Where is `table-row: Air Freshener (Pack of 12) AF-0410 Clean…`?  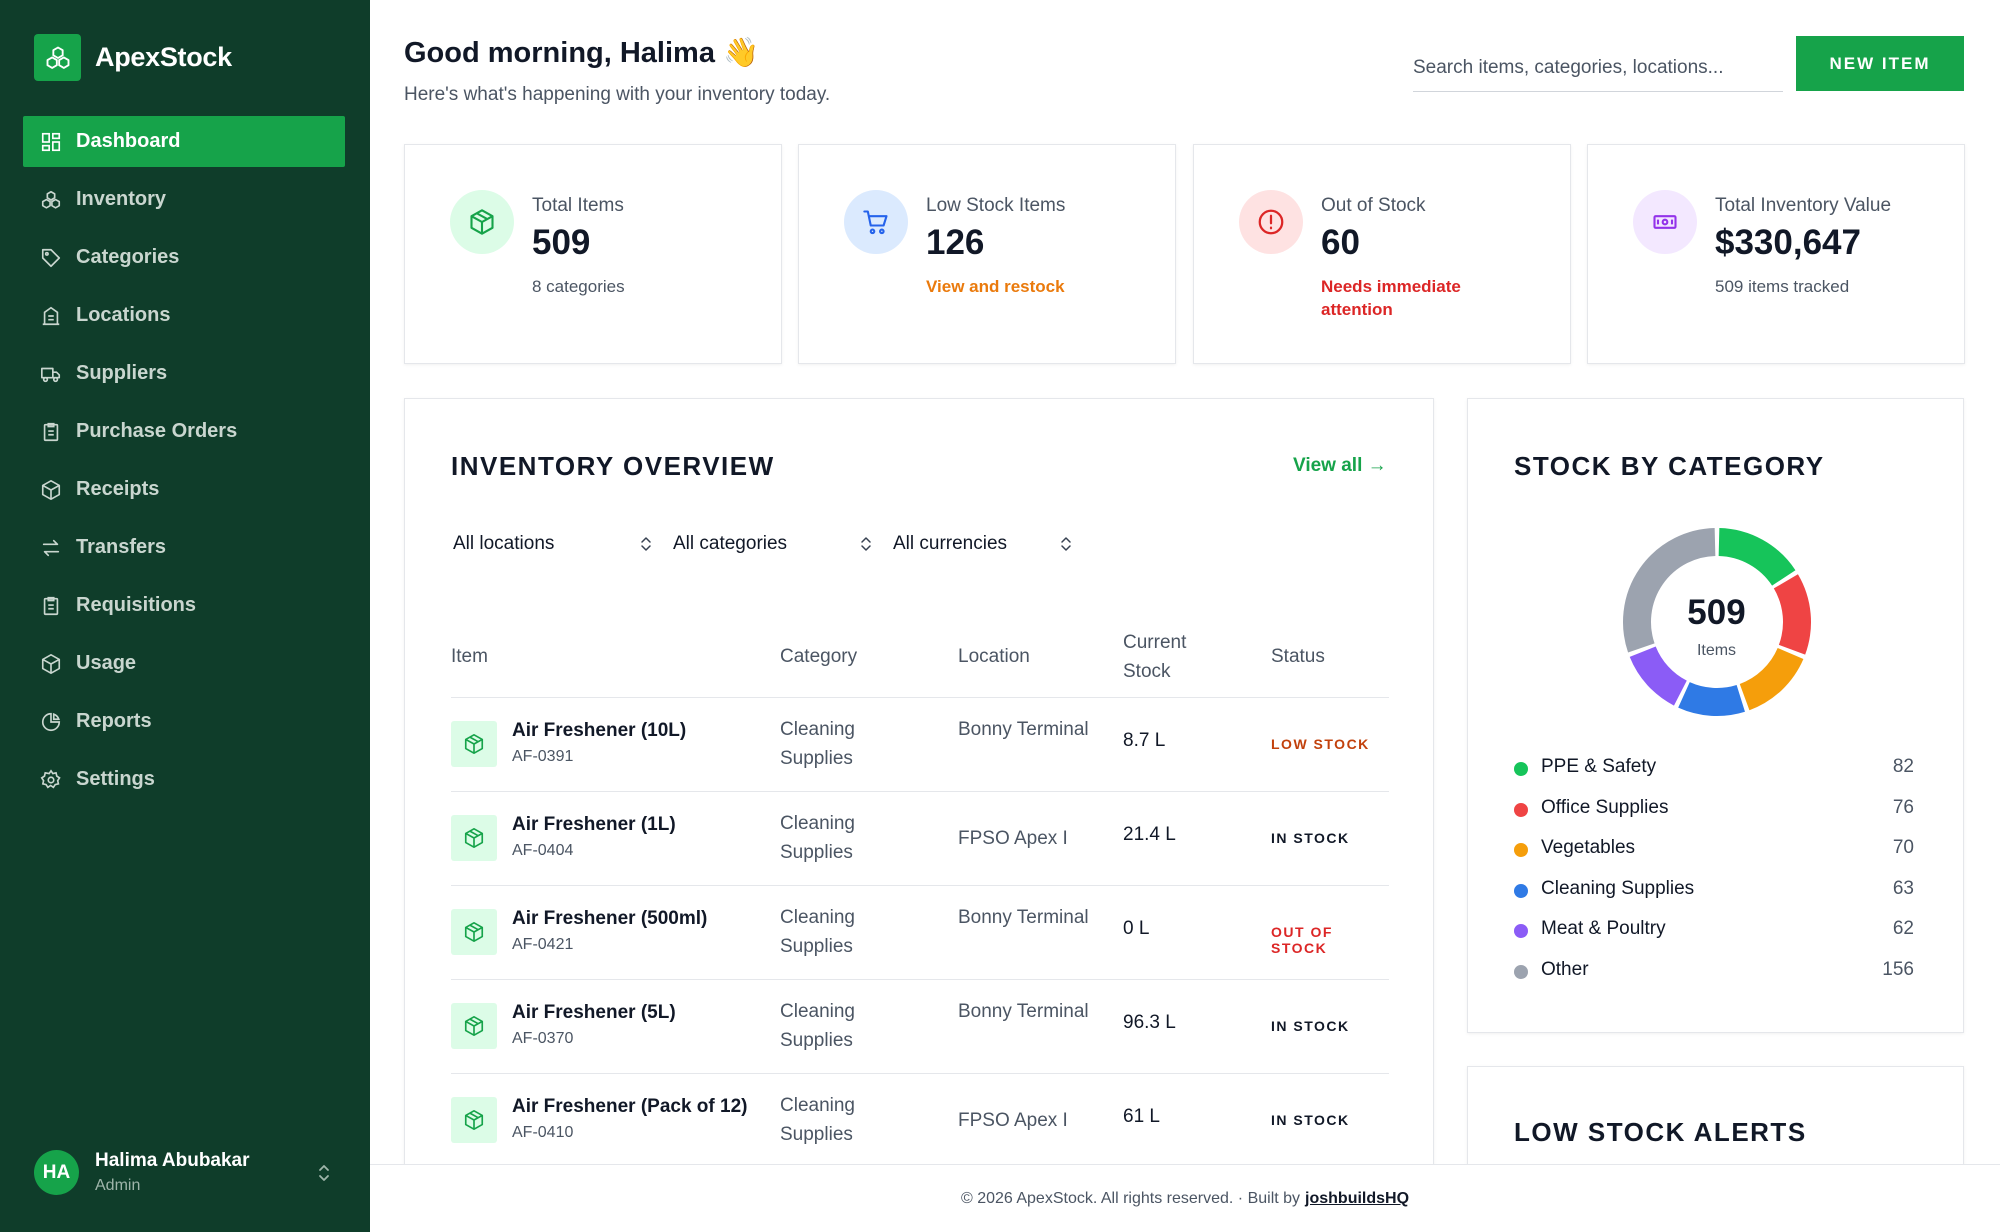 table-row: Air Freshener (Pack of 12) AF-0410 Clean… is located at coordinates (920, 1120).